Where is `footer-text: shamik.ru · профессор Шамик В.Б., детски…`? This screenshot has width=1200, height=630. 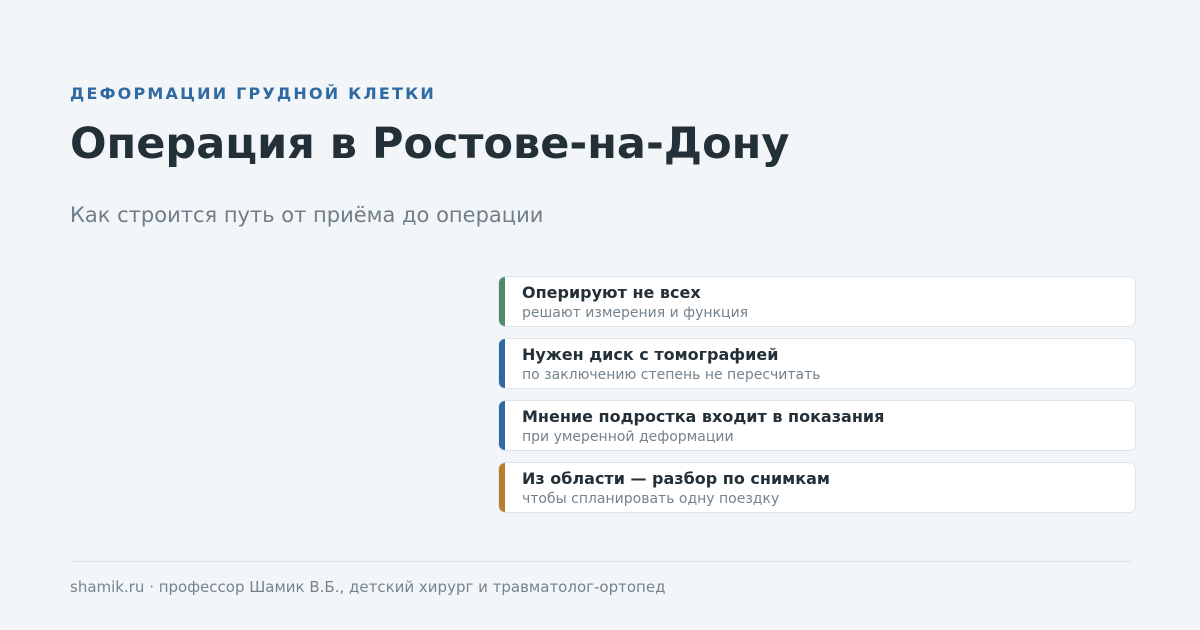 footer-text: shamik.ru · профессор Шамик В.Б., детски… is located at coordinates (368, 587).